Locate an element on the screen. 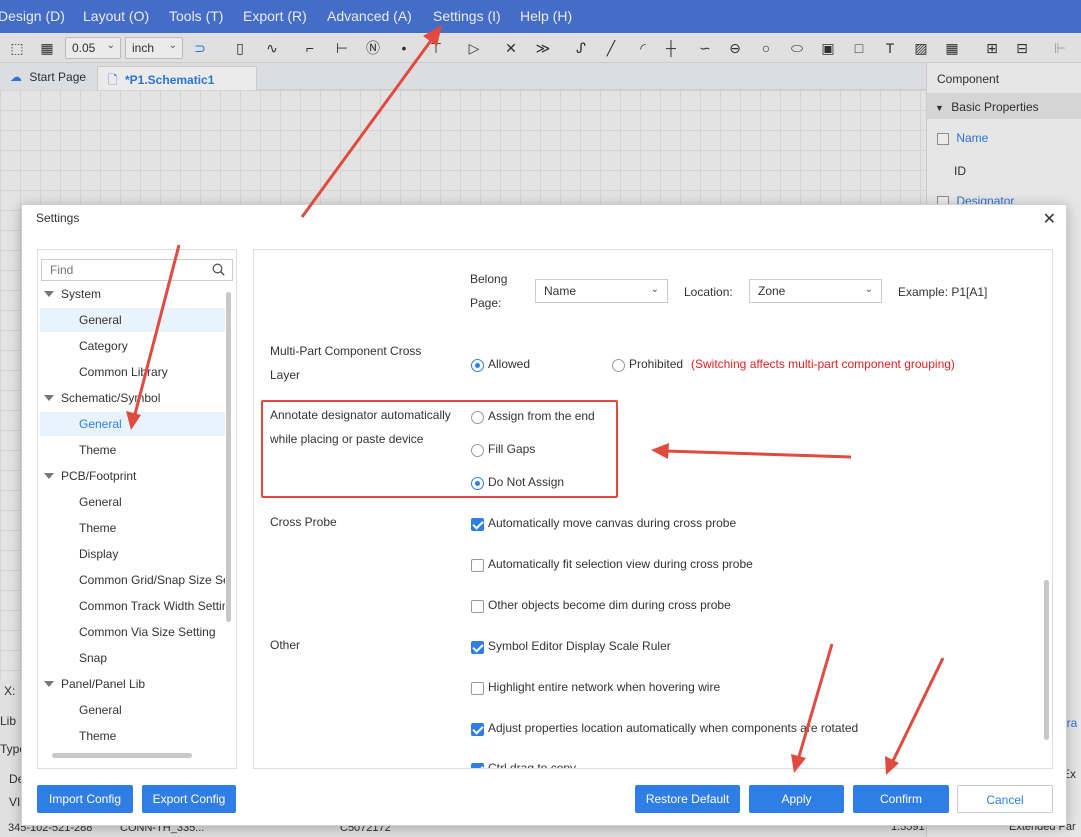 This screenshot has width=1081, height=837. nav-label: Schematic/Symbol is located at coordinates (111, 398).